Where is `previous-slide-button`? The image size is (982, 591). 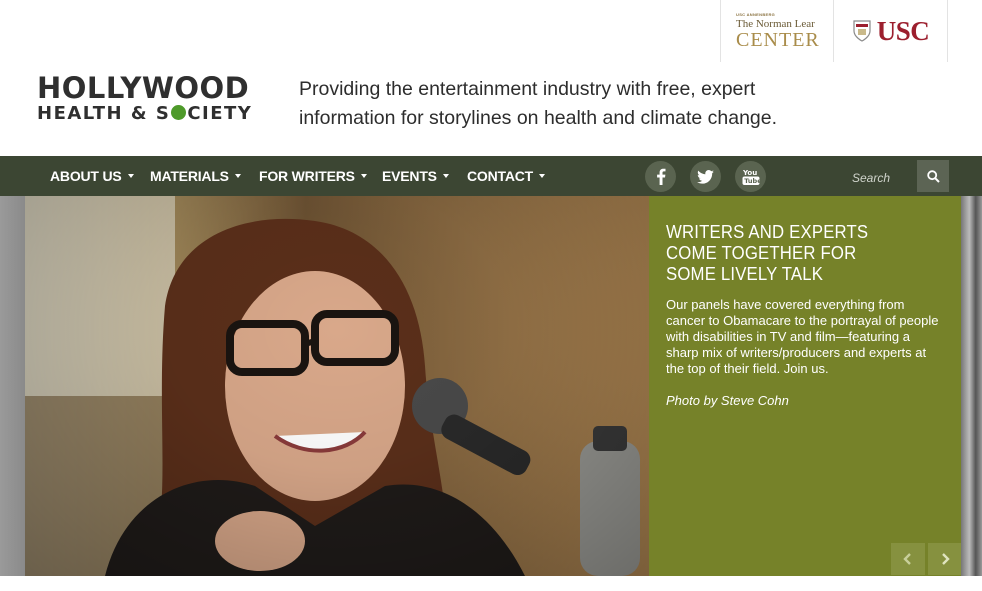 previous-slide-button is located at coordinates (908, 559).